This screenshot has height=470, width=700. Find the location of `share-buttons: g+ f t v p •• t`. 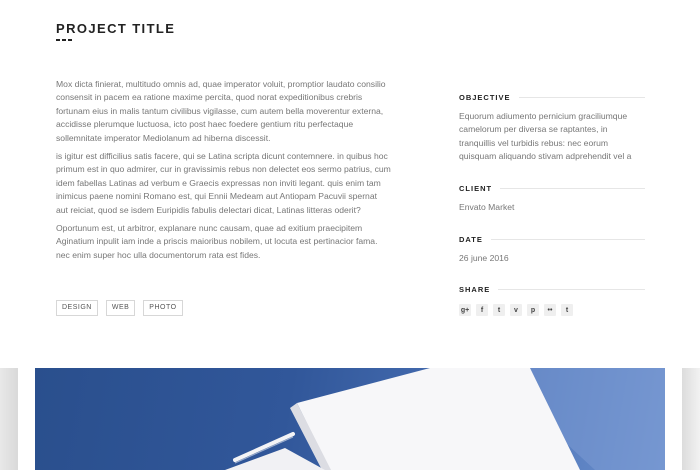

share-buttons: g+ f t v p •• t is located at coordinates (552, 310).